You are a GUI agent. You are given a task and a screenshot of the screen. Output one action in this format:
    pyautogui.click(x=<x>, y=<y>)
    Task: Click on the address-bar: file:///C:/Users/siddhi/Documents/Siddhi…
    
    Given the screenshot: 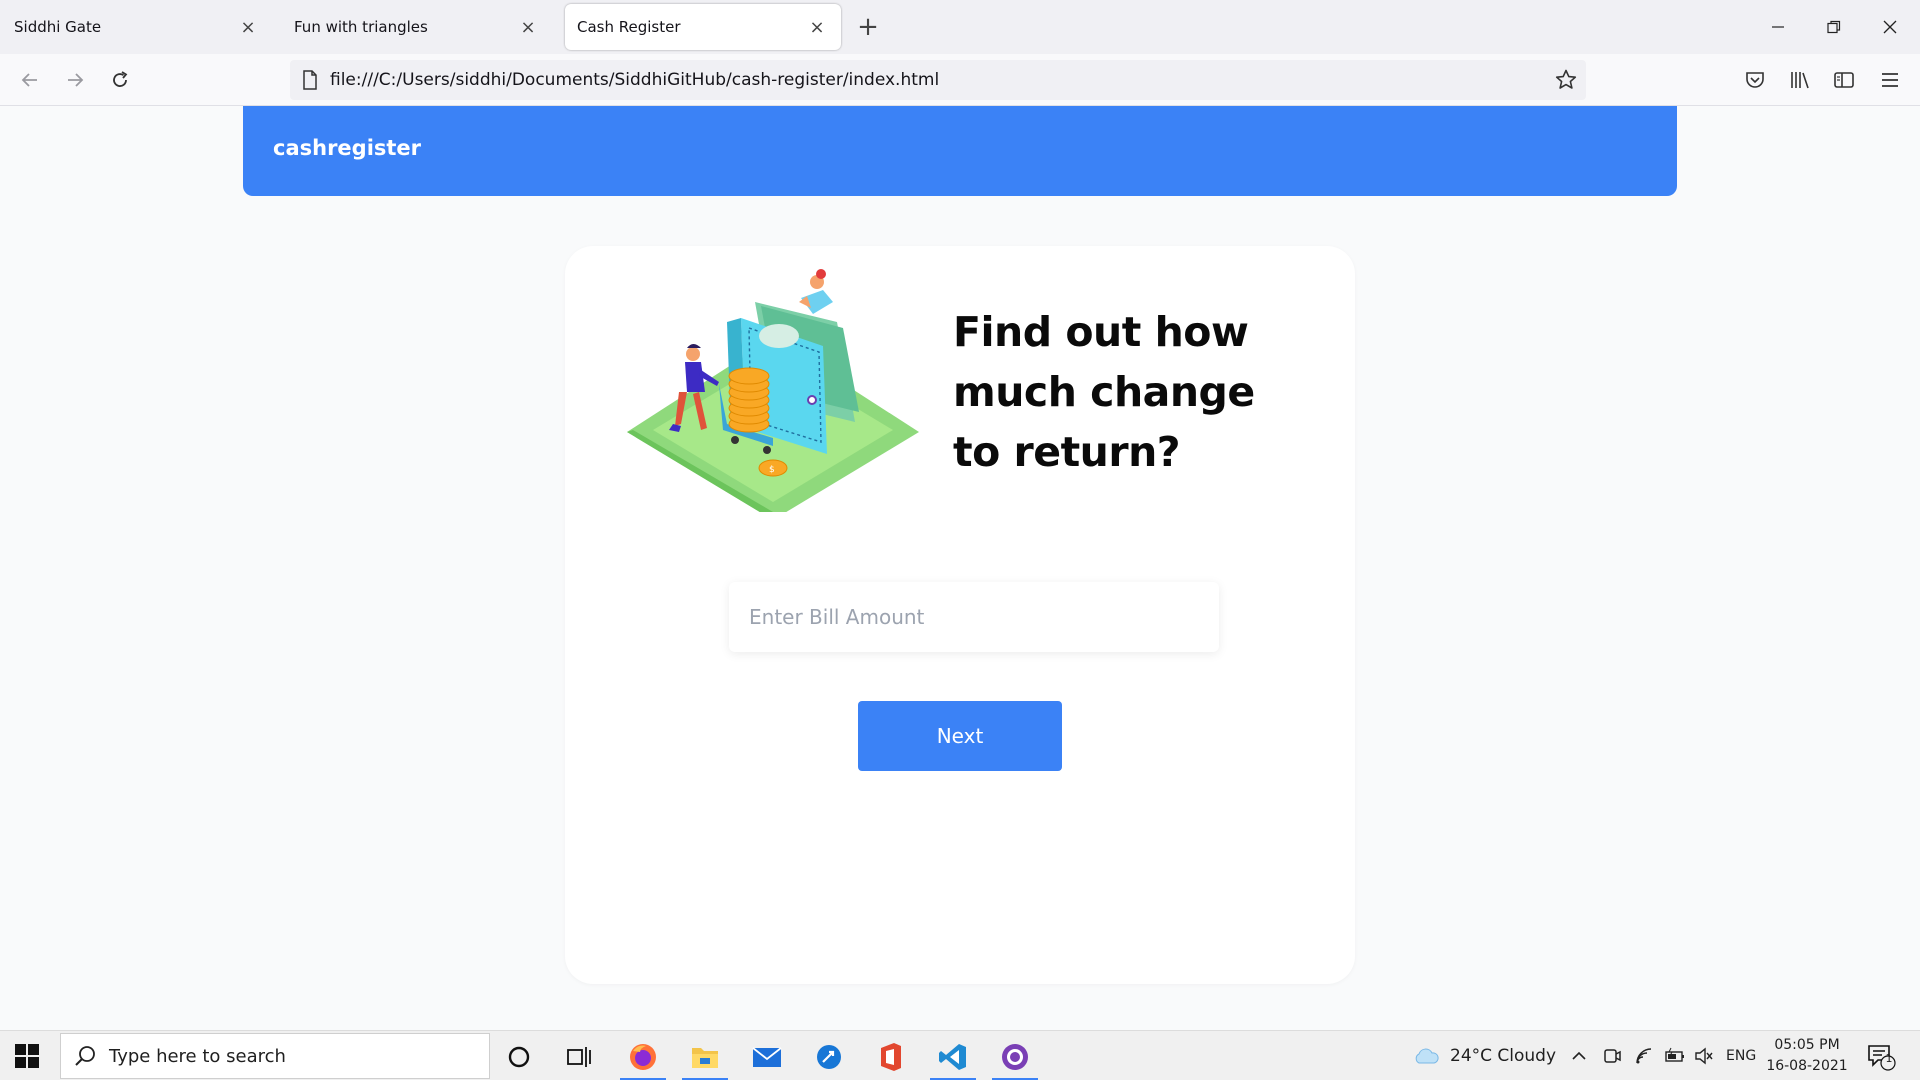 What is the action you would take?
    pyautogui.click(x=938, y=80)
    